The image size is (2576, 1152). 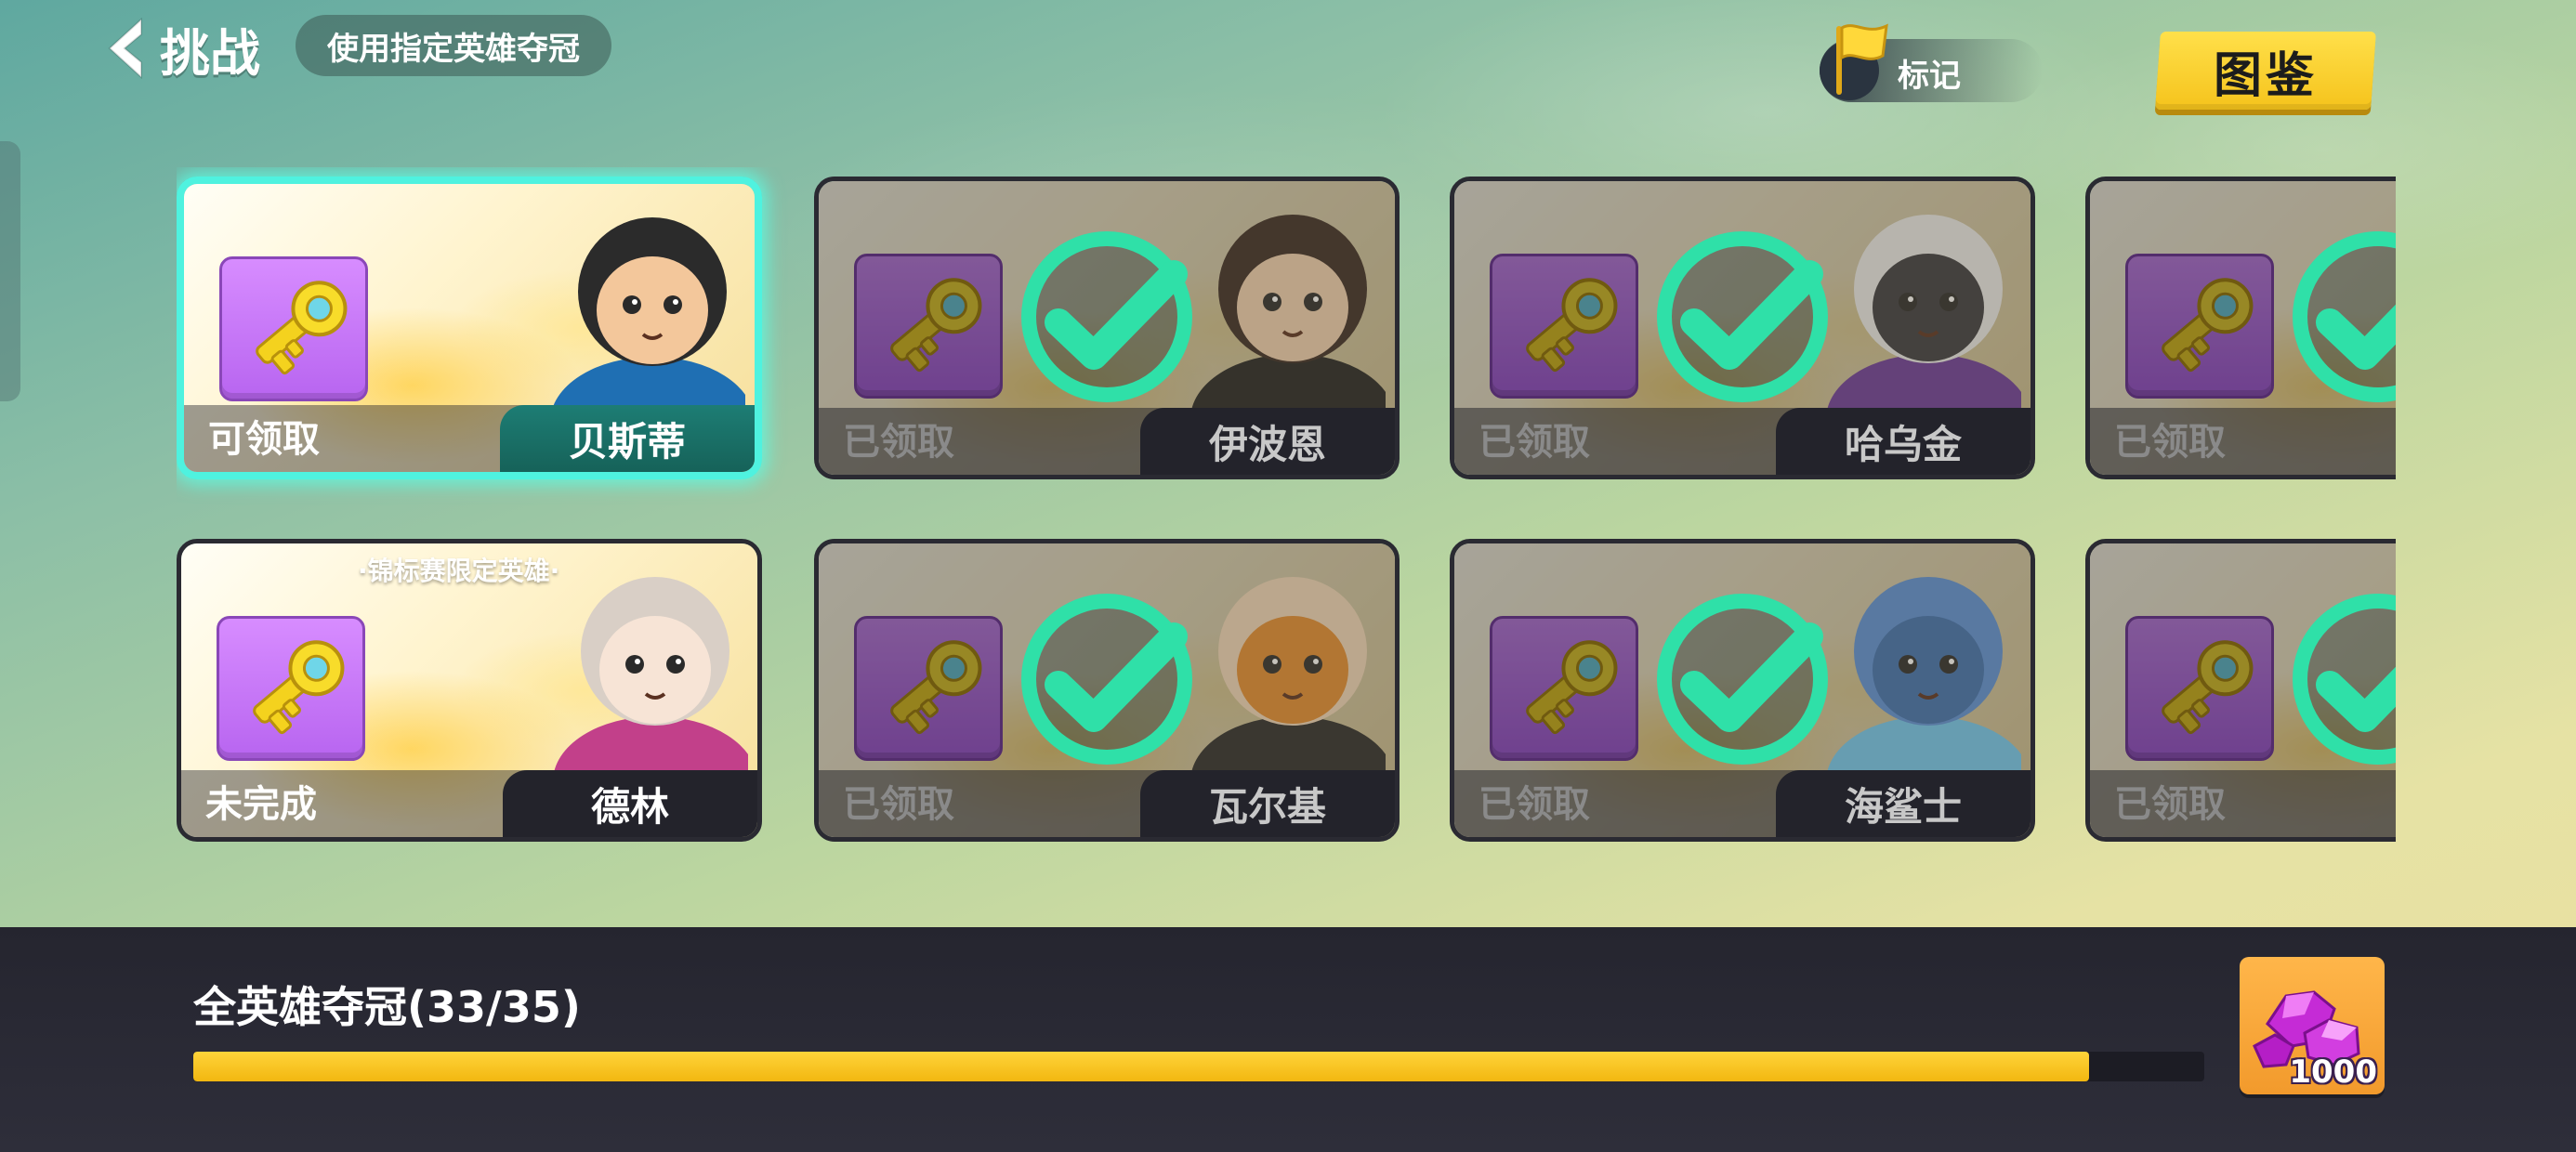 What do you see at coordinates (1862, 59) in the screenshot?
I see `flag-icon` at bounding box center [1862, 59].